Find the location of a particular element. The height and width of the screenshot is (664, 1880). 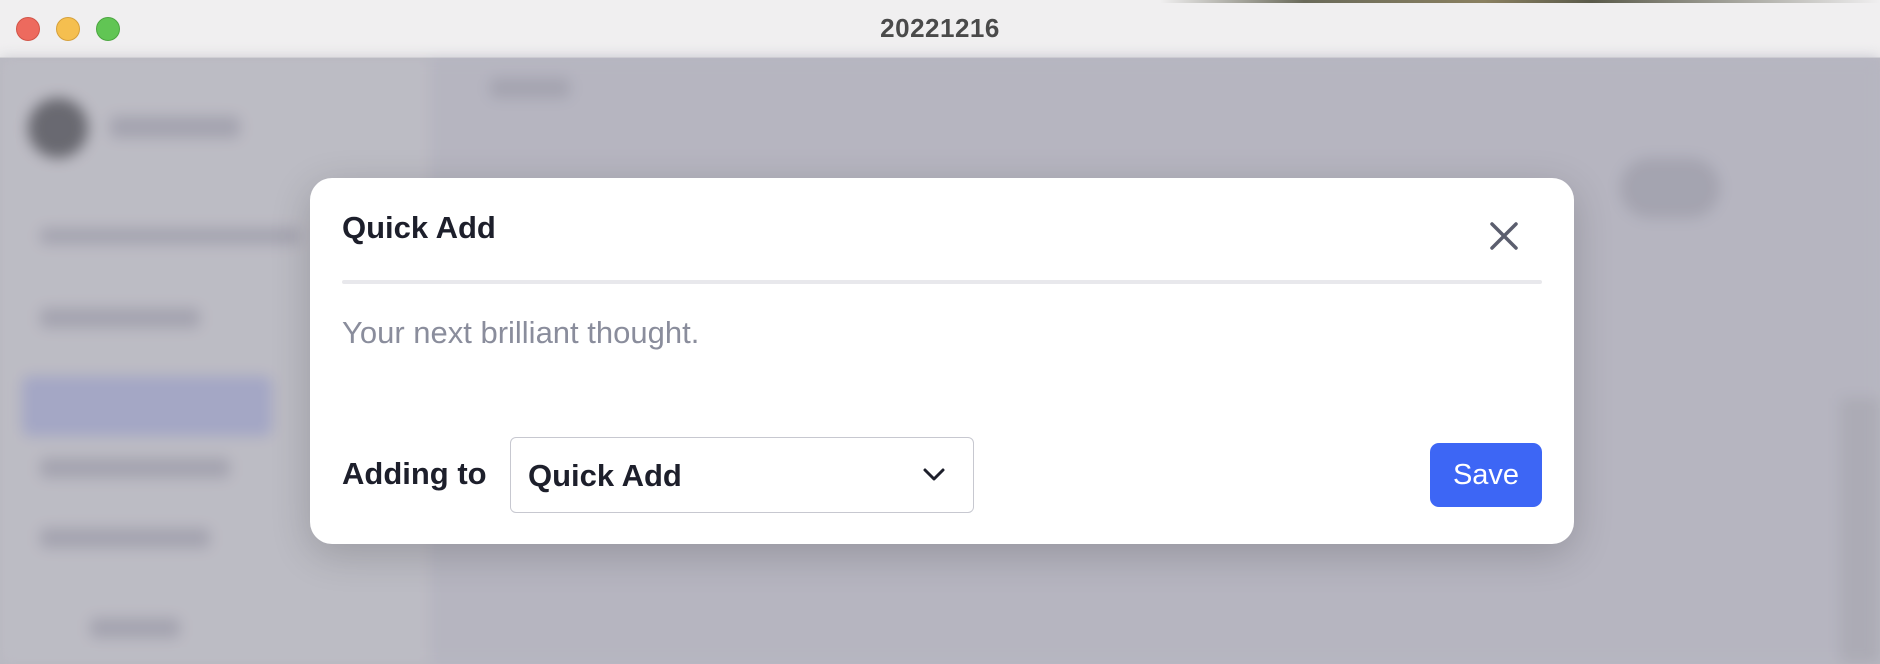

window-maximize-button is located at coordinates (108, 29).